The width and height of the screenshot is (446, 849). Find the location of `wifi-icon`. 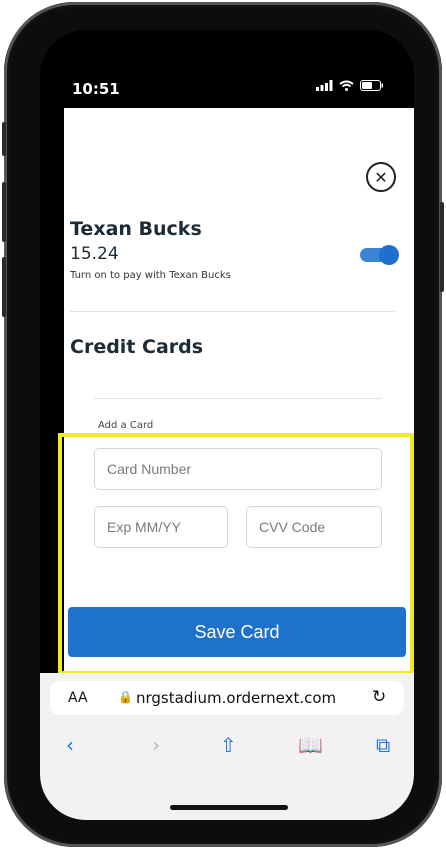

wifi-icon is located at coordinates (346, 85).